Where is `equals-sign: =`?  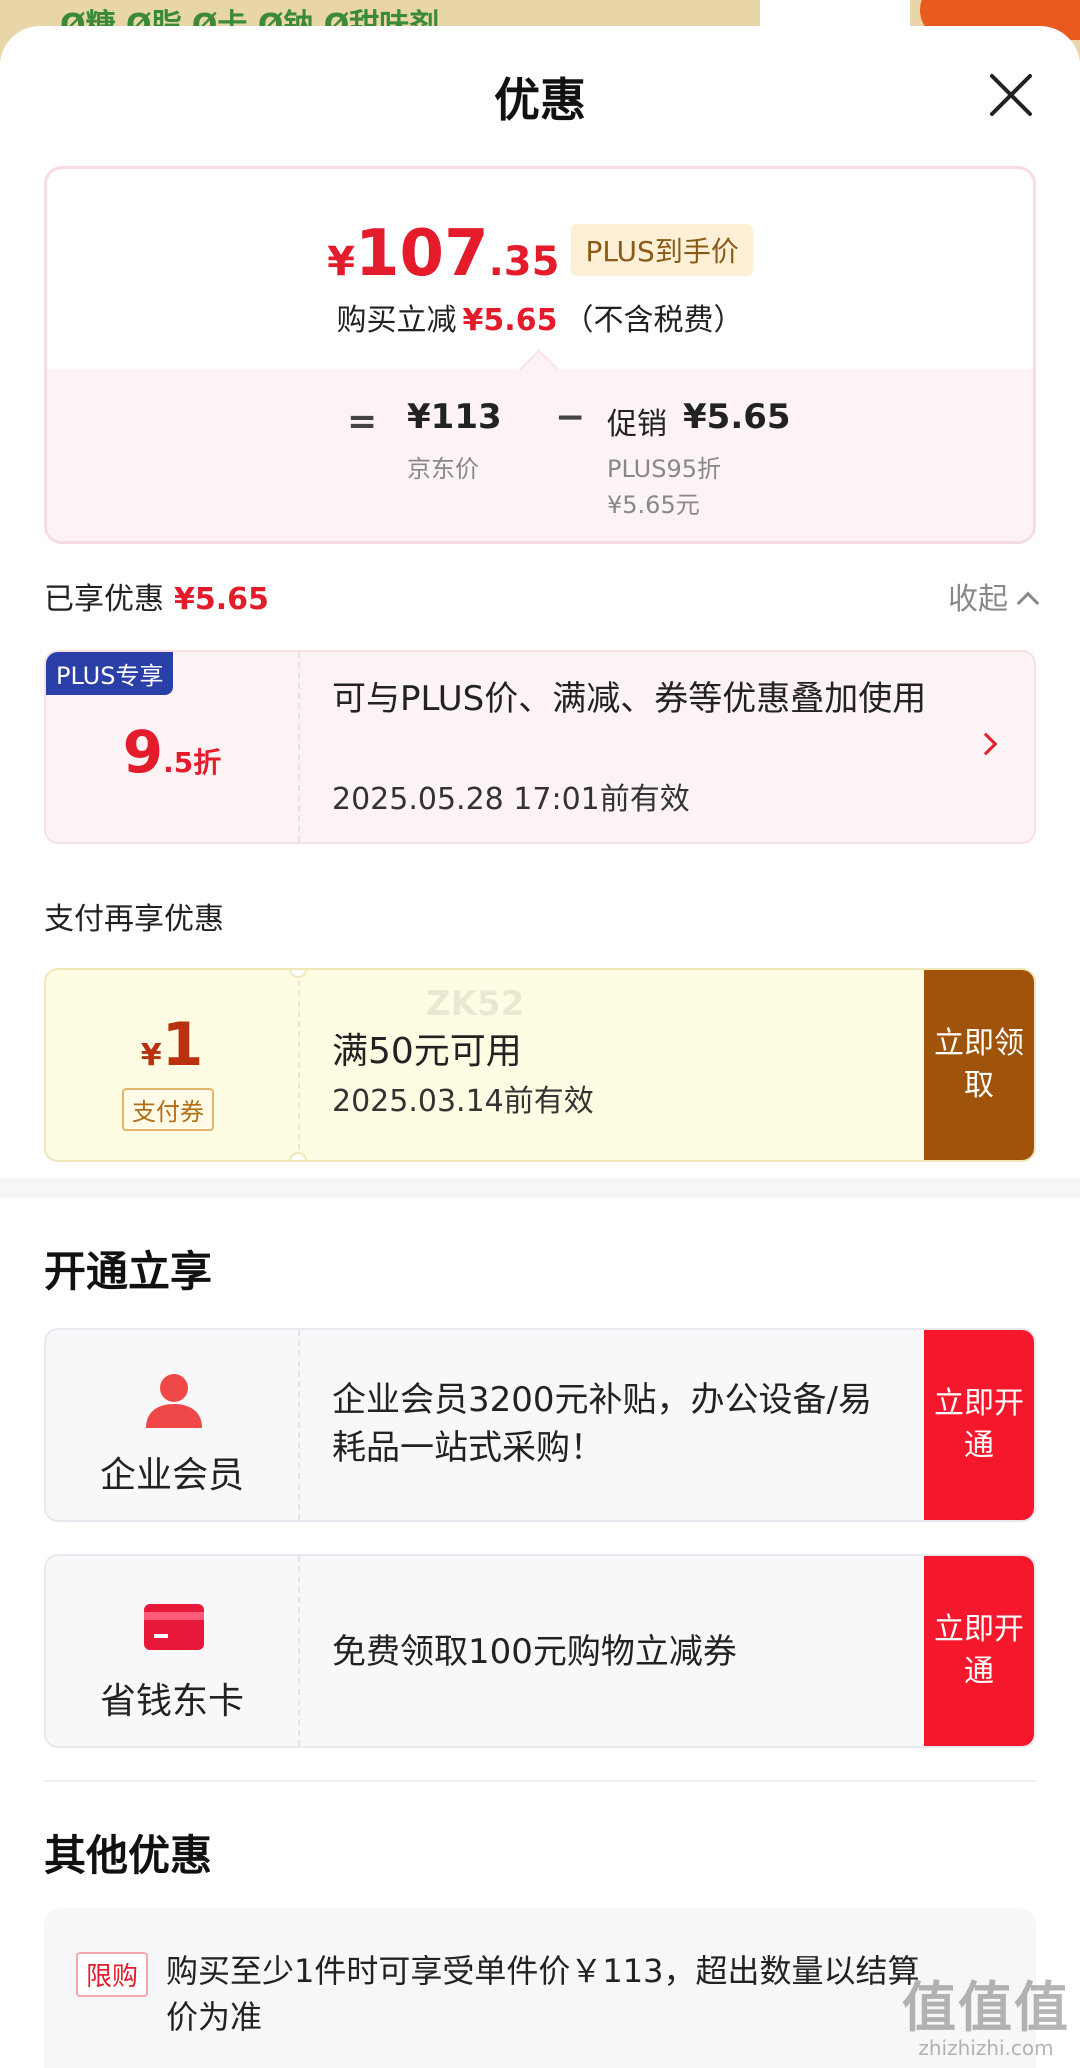
equals-sign: = is located at coordinates (362, 421).